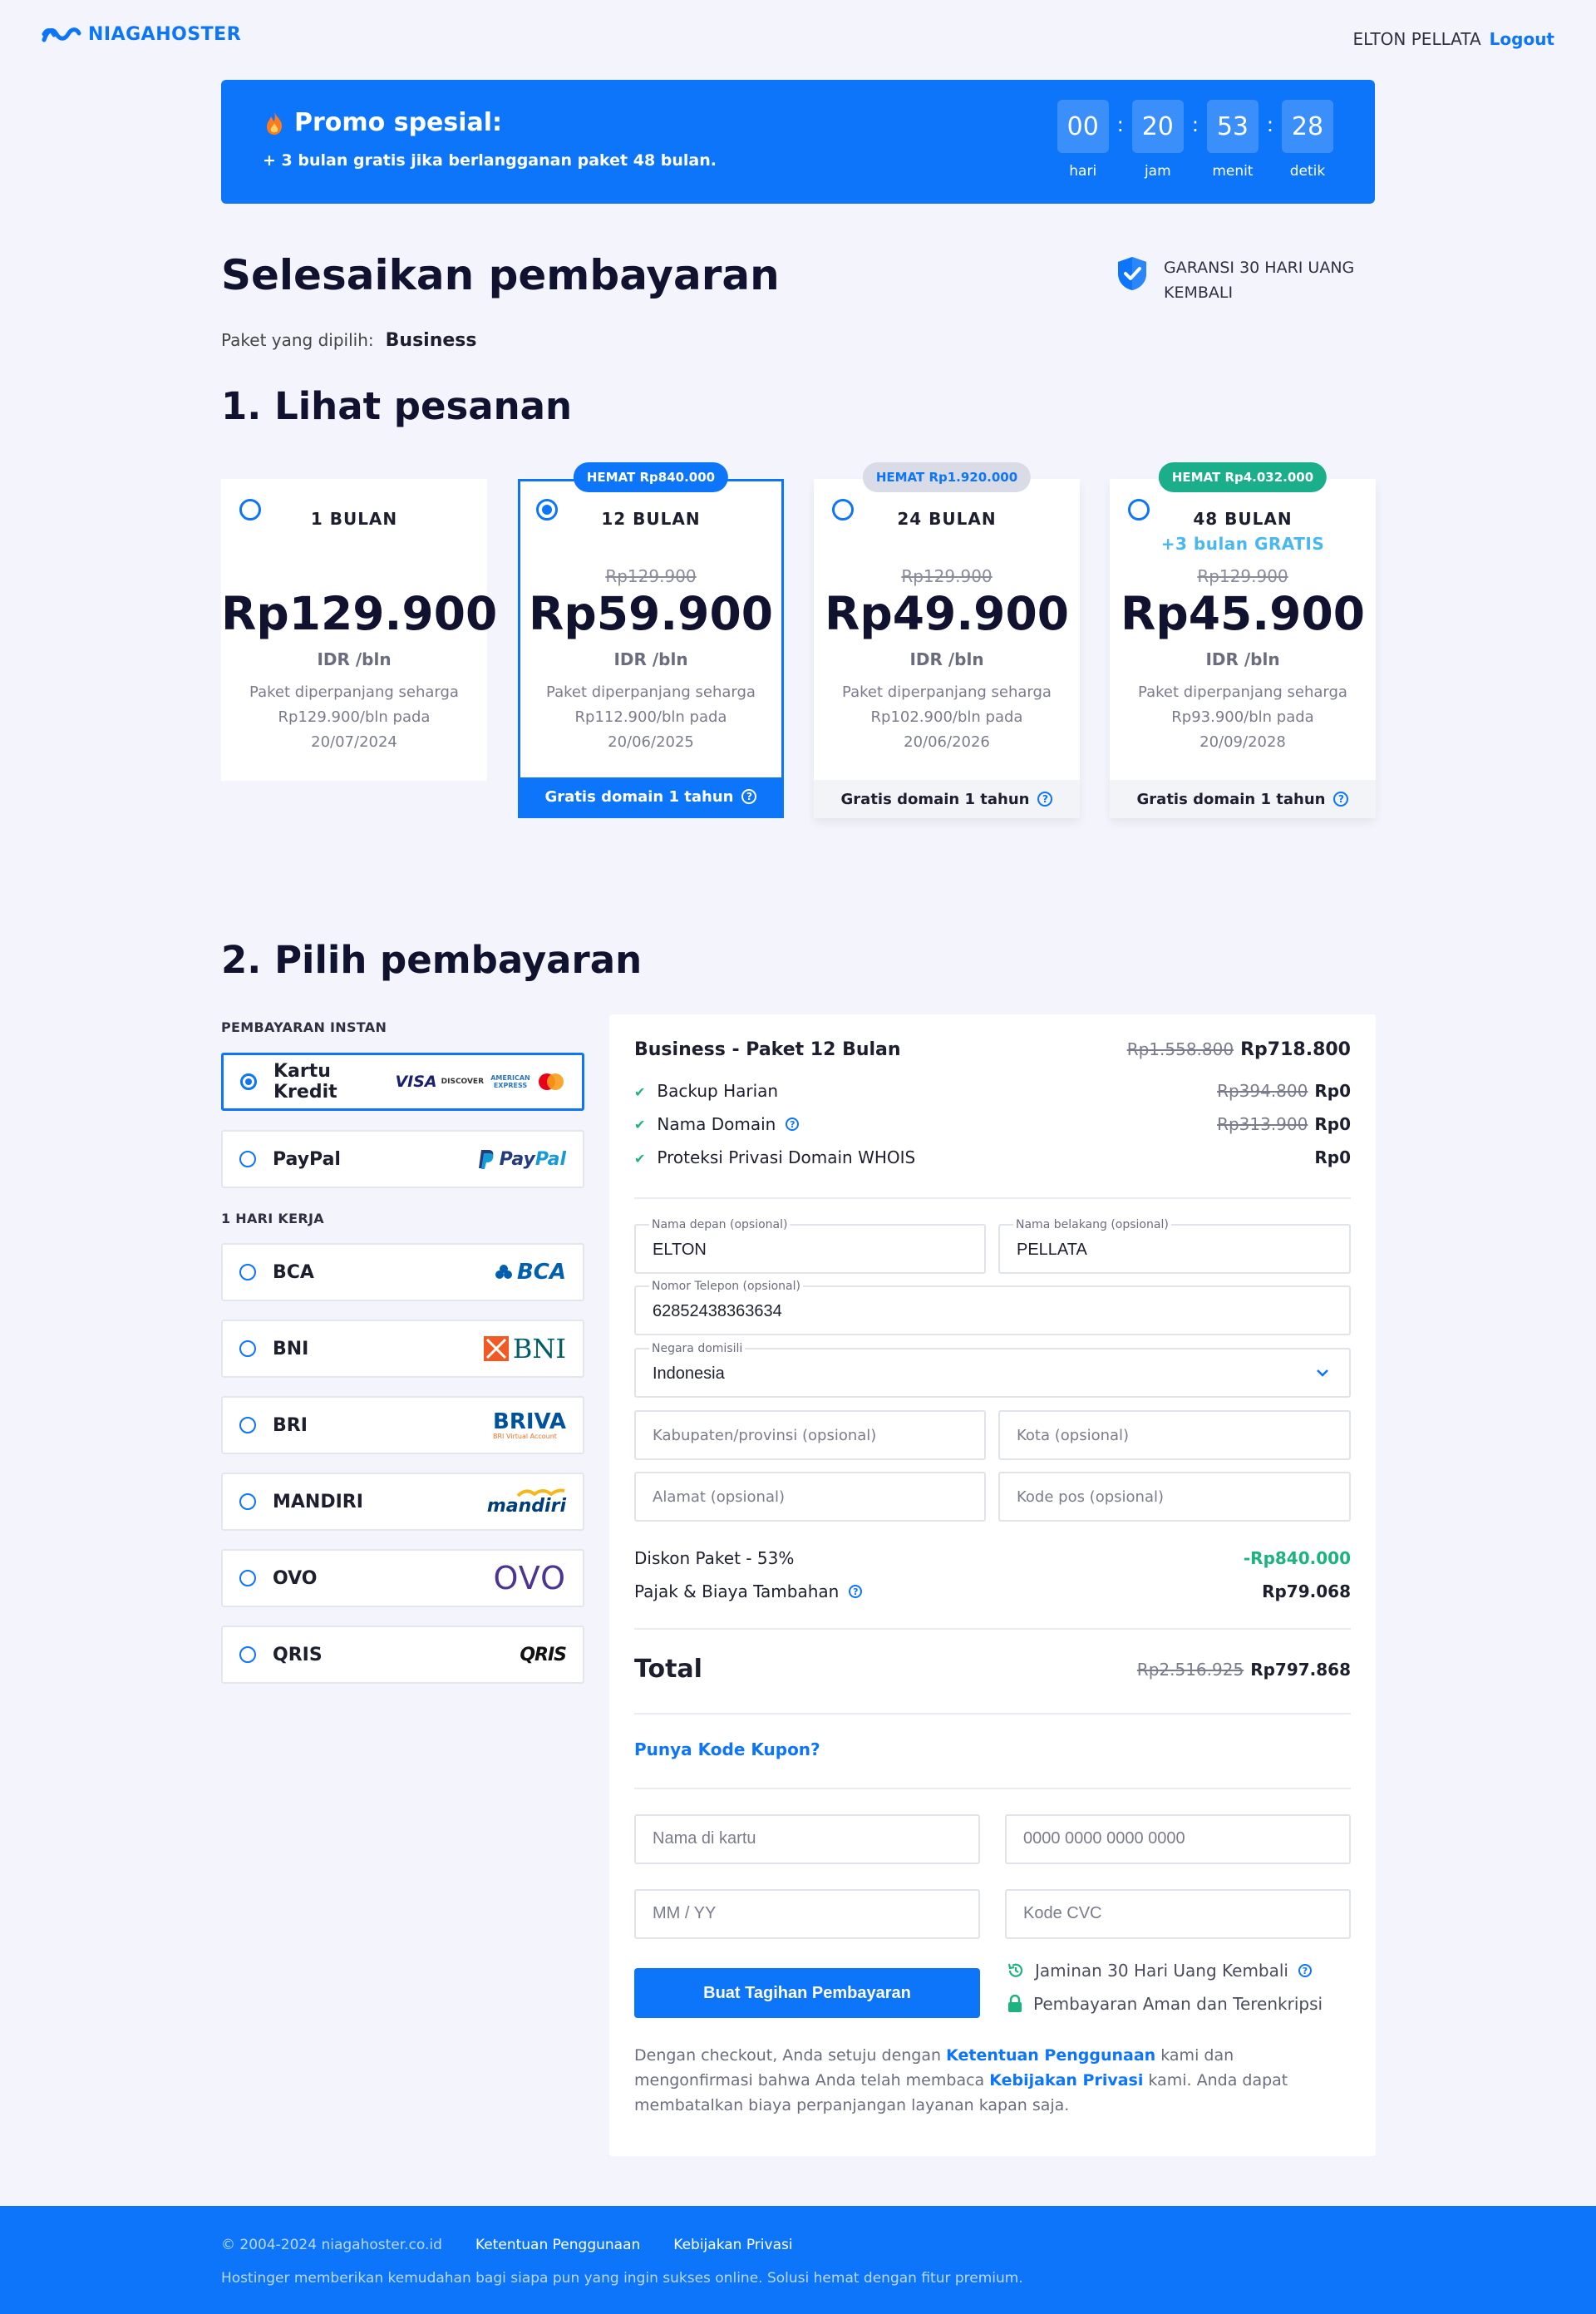 The width and height of the screenshot is (1596, 2314). Describe the element at coordinates (402, 1159) in the screenshot. I see `payment-option-paypal: PayPal Pay Pal` at that location.